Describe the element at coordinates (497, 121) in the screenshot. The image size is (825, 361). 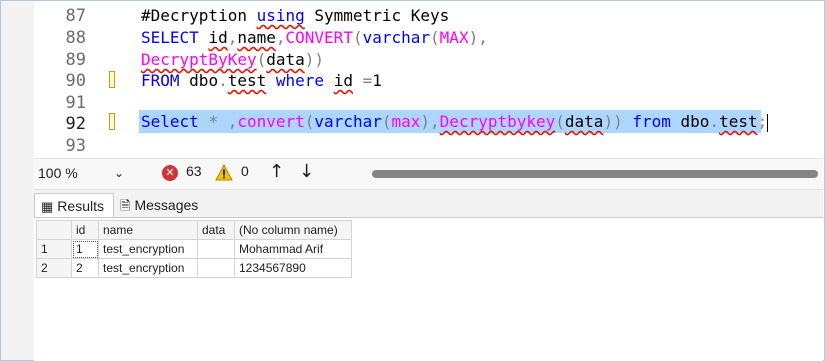
I see `code-token: Decryptbykey` at that location.